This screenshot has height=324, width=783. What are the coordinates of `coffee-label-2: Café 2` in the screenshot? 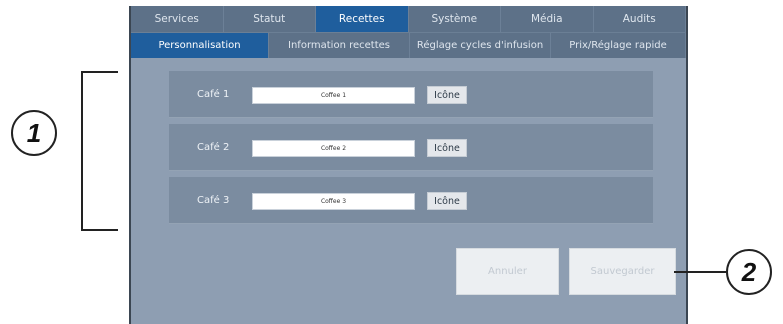 It's located at (213, 147).